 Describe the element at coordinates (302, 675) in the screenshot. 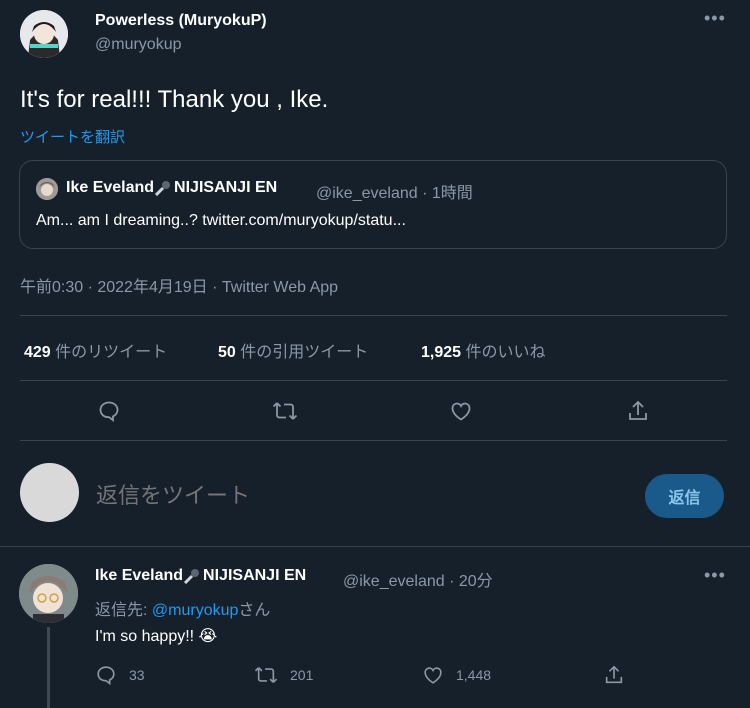

I see `retweet-count: 201` at that location.